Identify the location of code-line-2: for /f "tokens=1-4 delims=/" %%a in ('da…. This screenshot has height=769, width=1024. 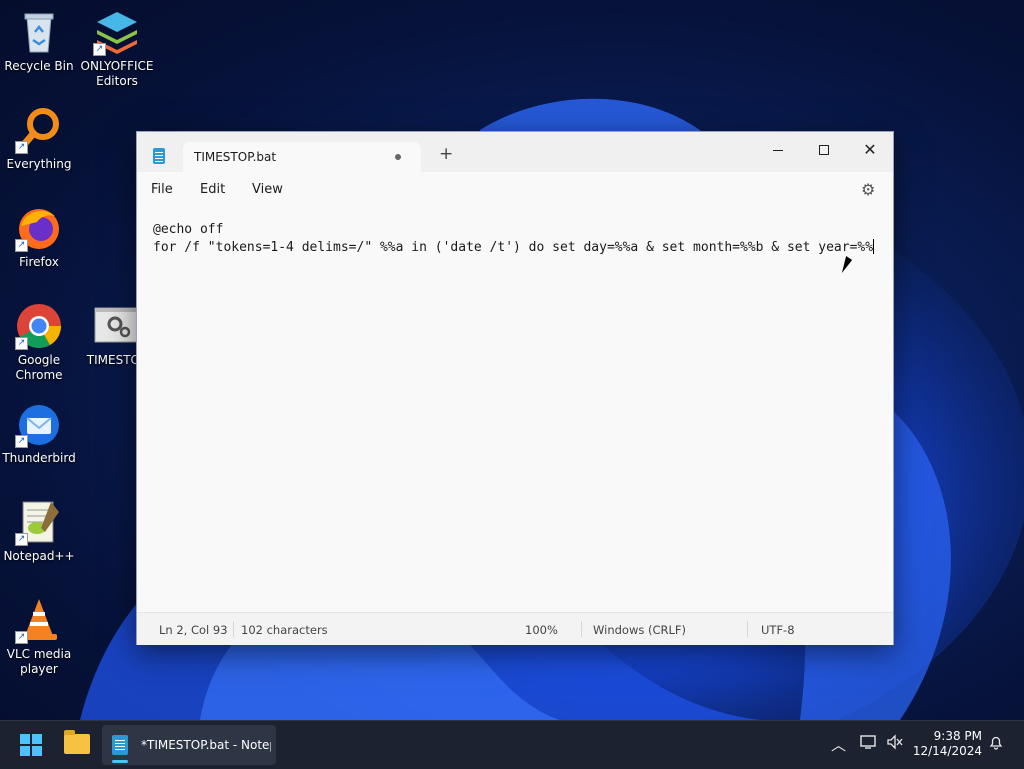
(513, 247).